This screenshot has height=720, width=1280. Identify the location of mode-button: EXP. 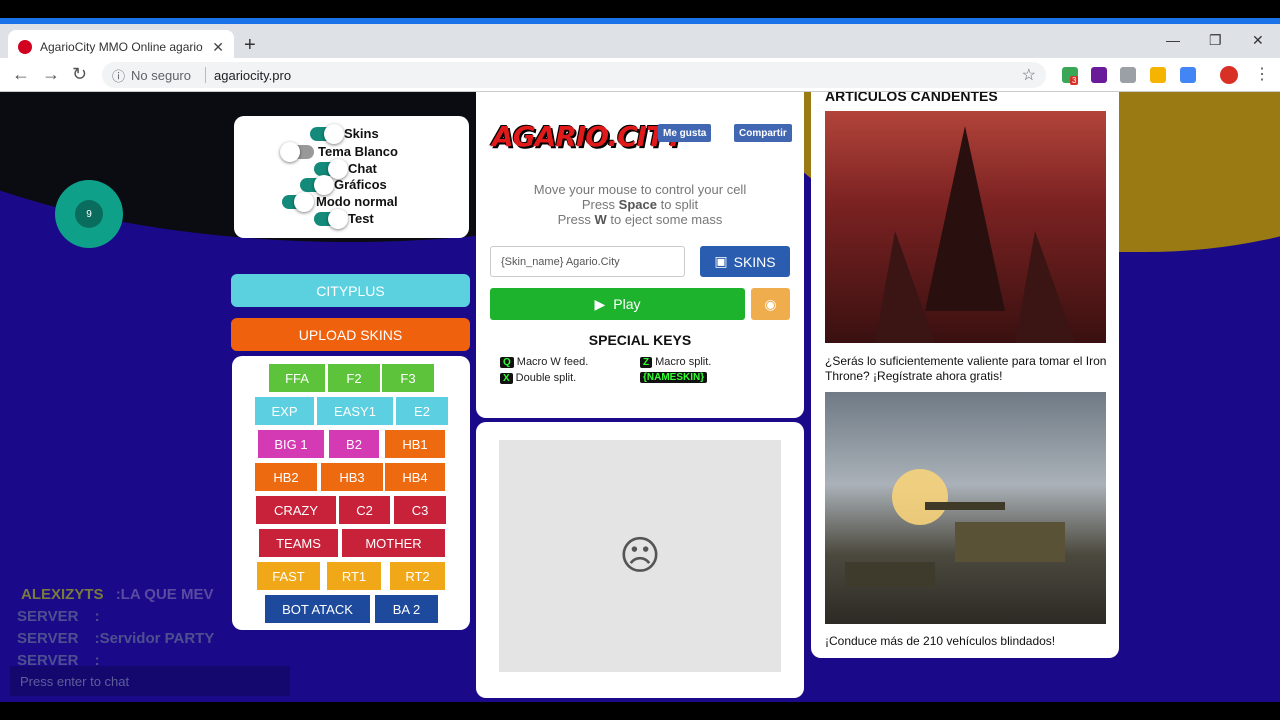
(284, 411).